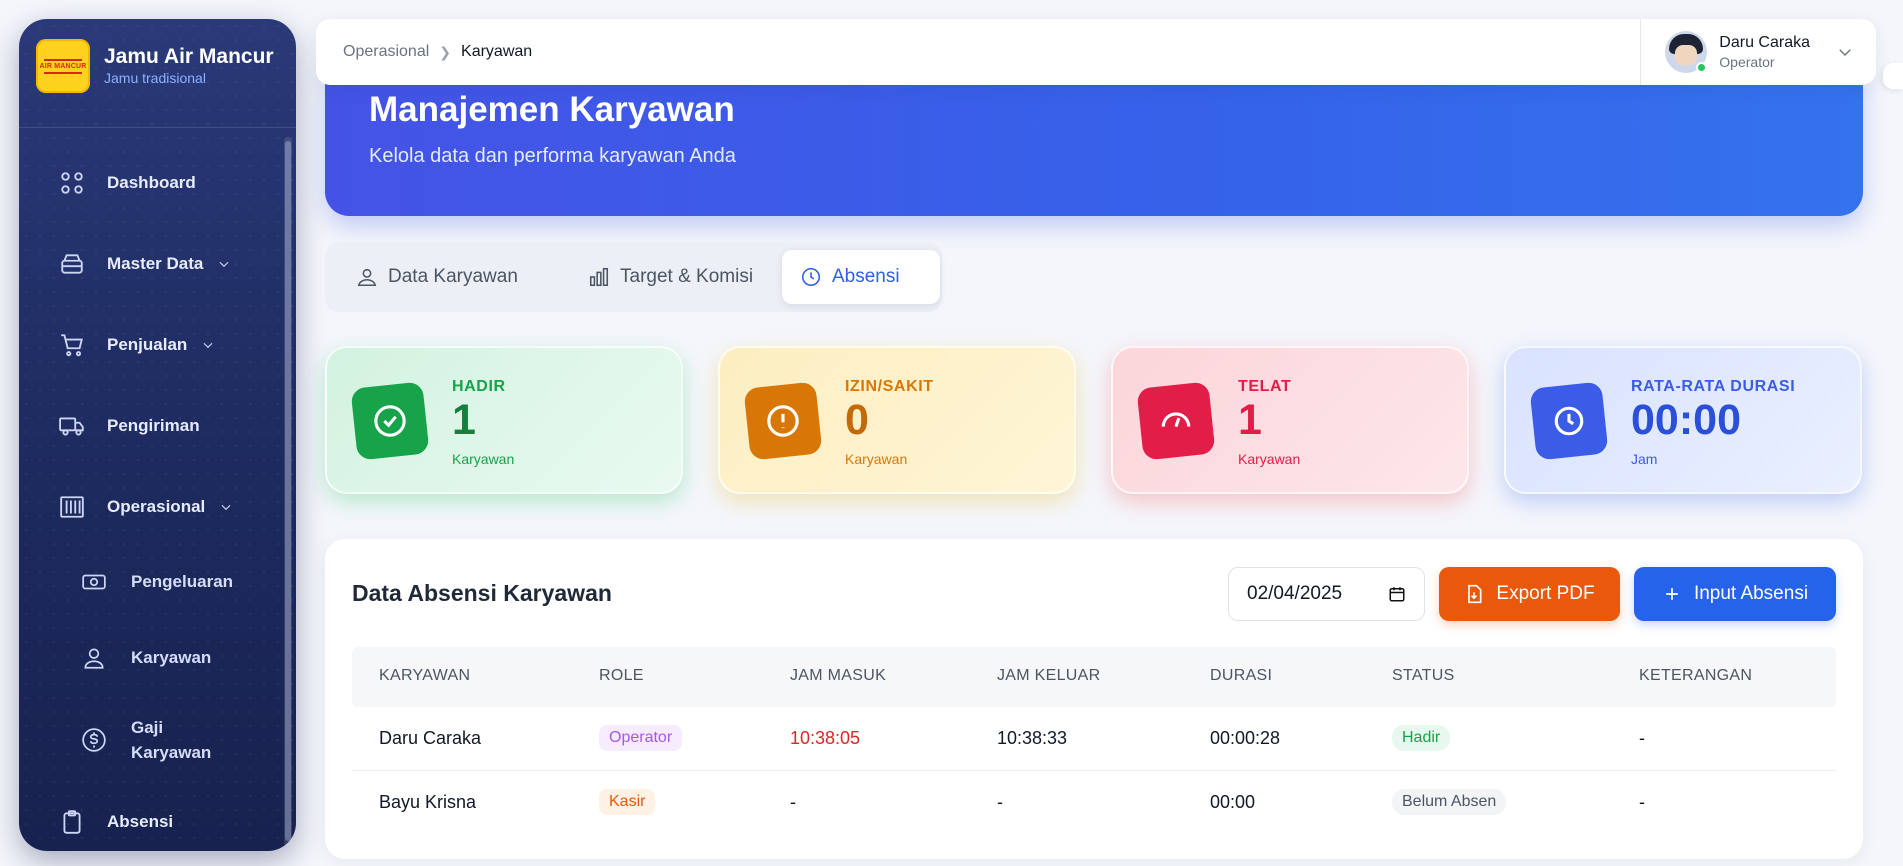 The width and height of the screenshot is (1903, 866). I want to click on column-header: DURASI, so click(1241, 675).